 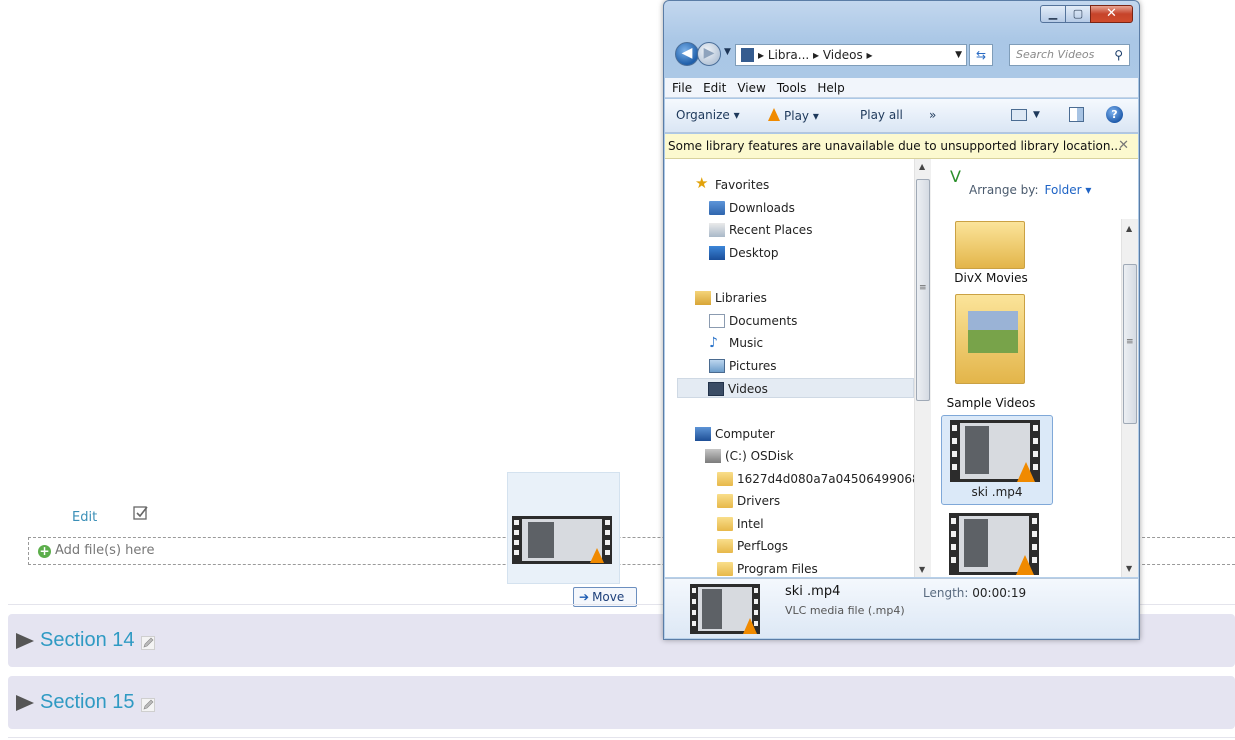 I want to click on section-15: Section 15, so click(x=621, y=702).